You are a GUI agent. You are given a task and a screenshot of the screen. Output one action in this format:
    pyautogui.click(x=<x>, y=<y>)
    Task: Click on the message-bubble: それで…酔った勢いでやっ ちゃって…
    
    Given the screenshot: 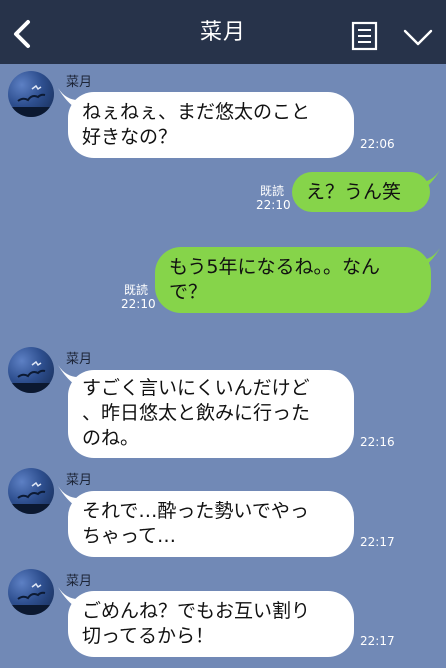 What is the action you would take?
    pyautogui.click(x=211, y=524)
    